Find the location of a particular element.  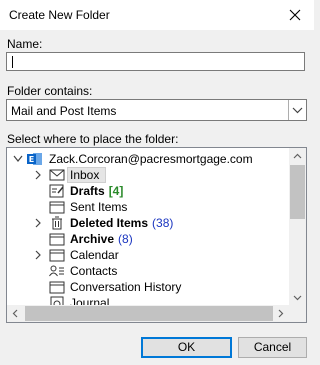

tree-row-drafts: Drafts [4] is located at coordinates (148, 191).